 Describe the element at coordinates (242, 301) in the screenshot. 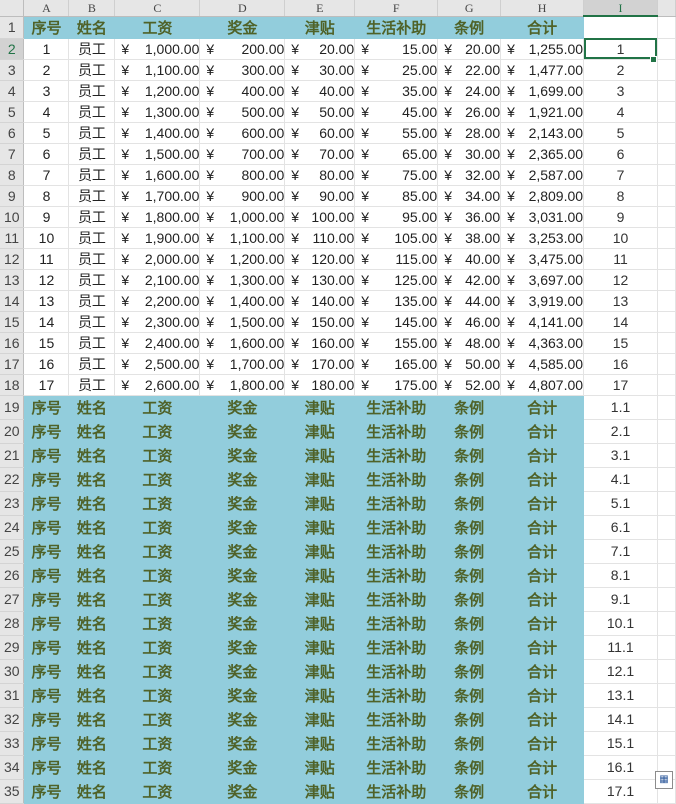

I see `cell-bonus: ¥1,400.00` at that location.